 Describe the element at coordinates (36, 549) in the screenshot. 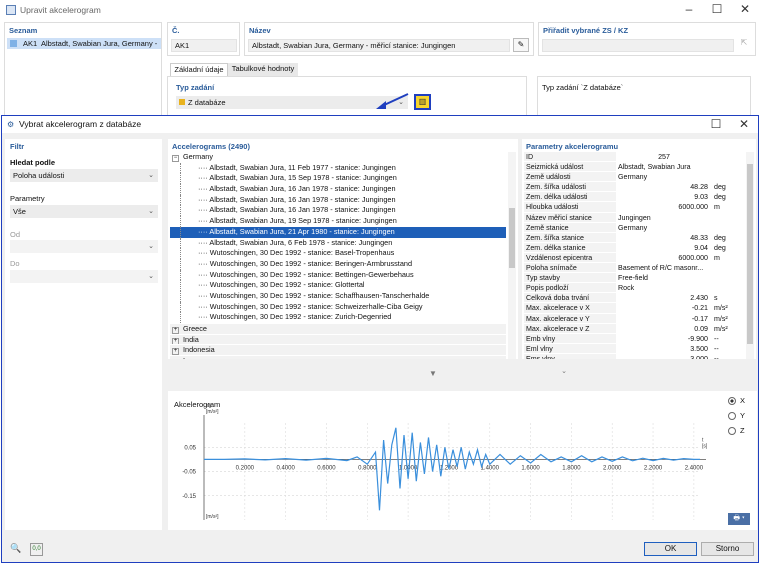

I see `decimals-icon: 0,0` at that location.